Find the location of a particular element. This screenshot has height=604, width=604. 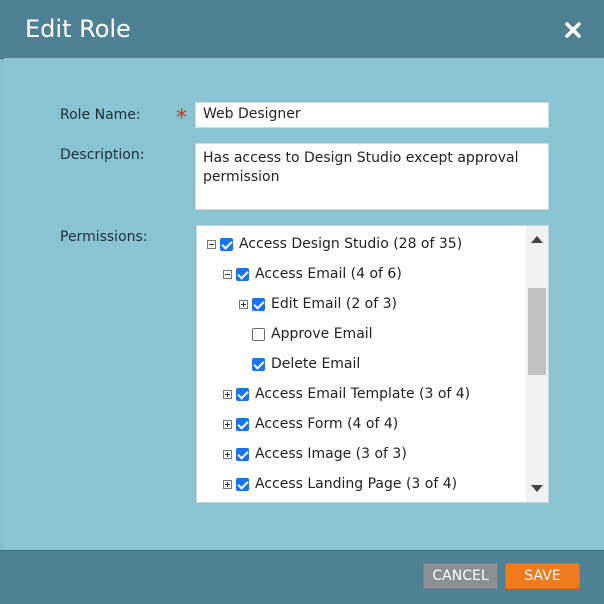

save-button: SAVE is located at coordinates (542, 576).